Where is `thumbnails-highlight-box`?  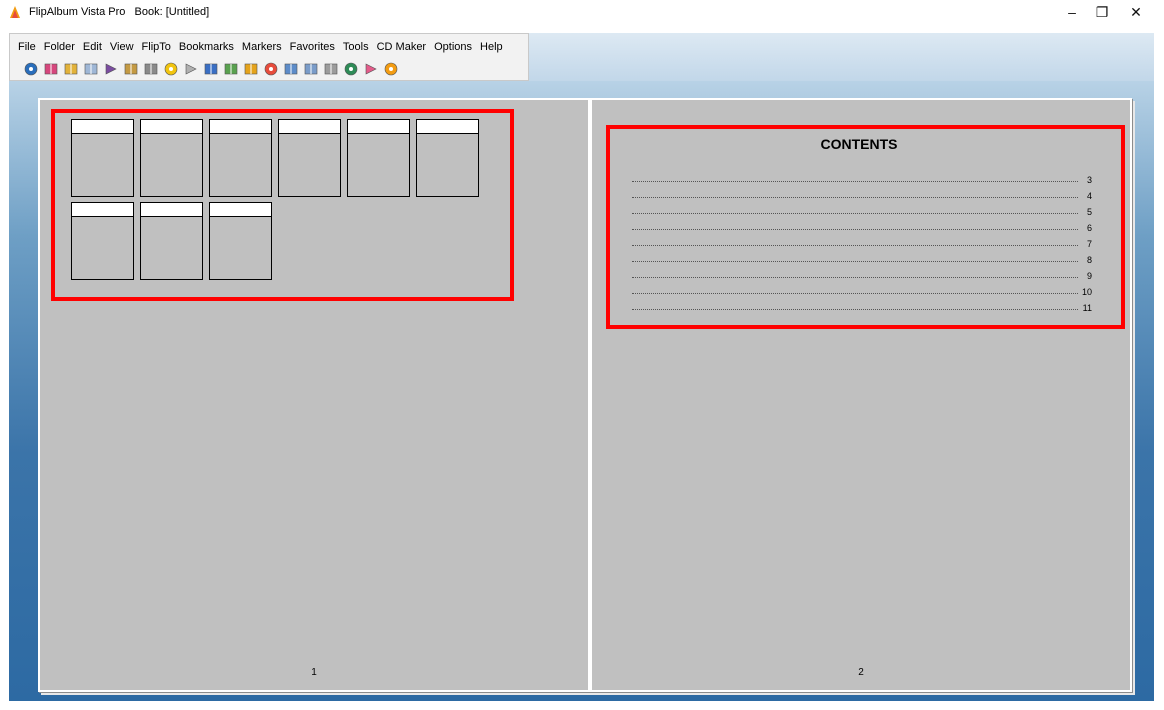 thumbnails-highlight-box is located at coordinates (282, 205).